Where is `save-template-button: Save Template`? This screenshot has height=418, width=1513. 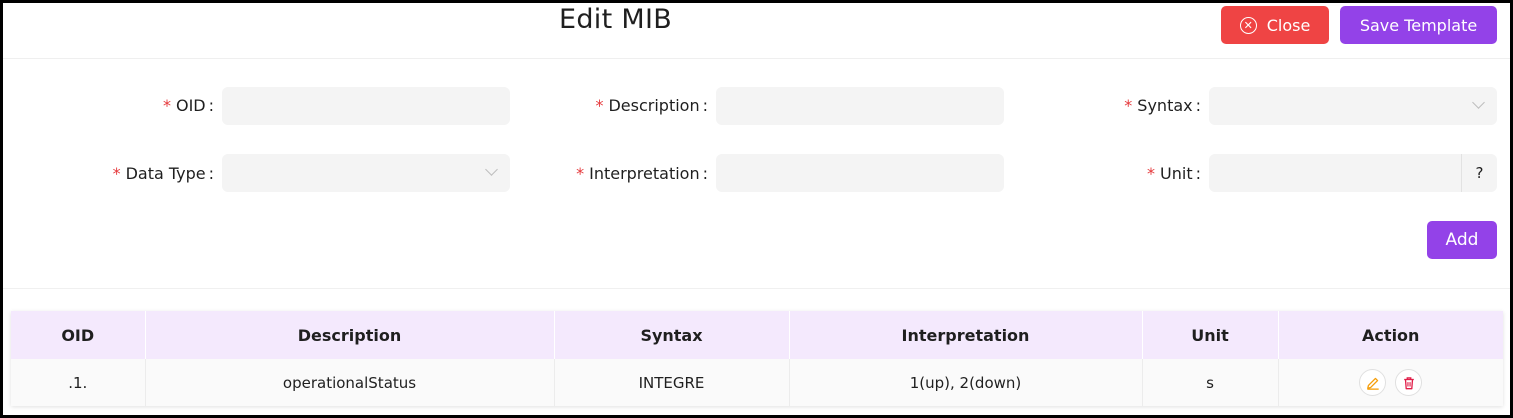
save-template-button: Save Template is located at coordinates (1418, 25).